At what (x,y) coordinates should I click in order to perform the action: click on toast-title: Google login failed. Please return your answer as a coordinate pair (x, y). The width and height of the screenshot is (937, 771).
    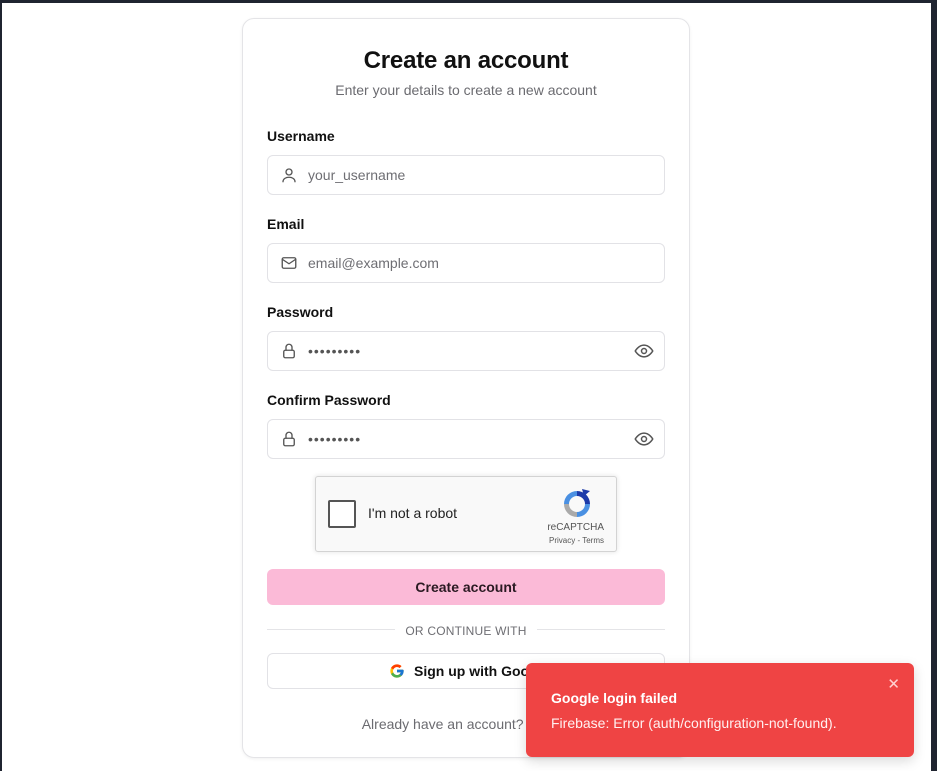
    Looking at the image, I should click on (614, 698).